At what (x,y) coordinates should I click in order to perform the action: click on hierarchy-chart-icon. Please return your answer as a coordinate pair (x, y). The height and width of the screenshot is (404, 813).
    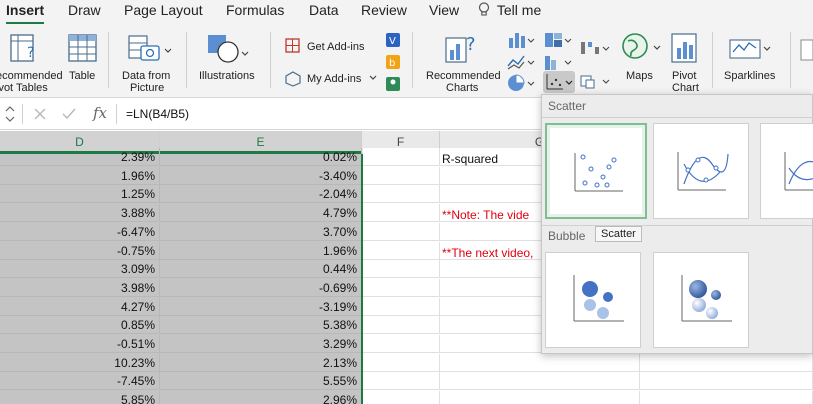
    Looking at the image, I should click on (558, 40).